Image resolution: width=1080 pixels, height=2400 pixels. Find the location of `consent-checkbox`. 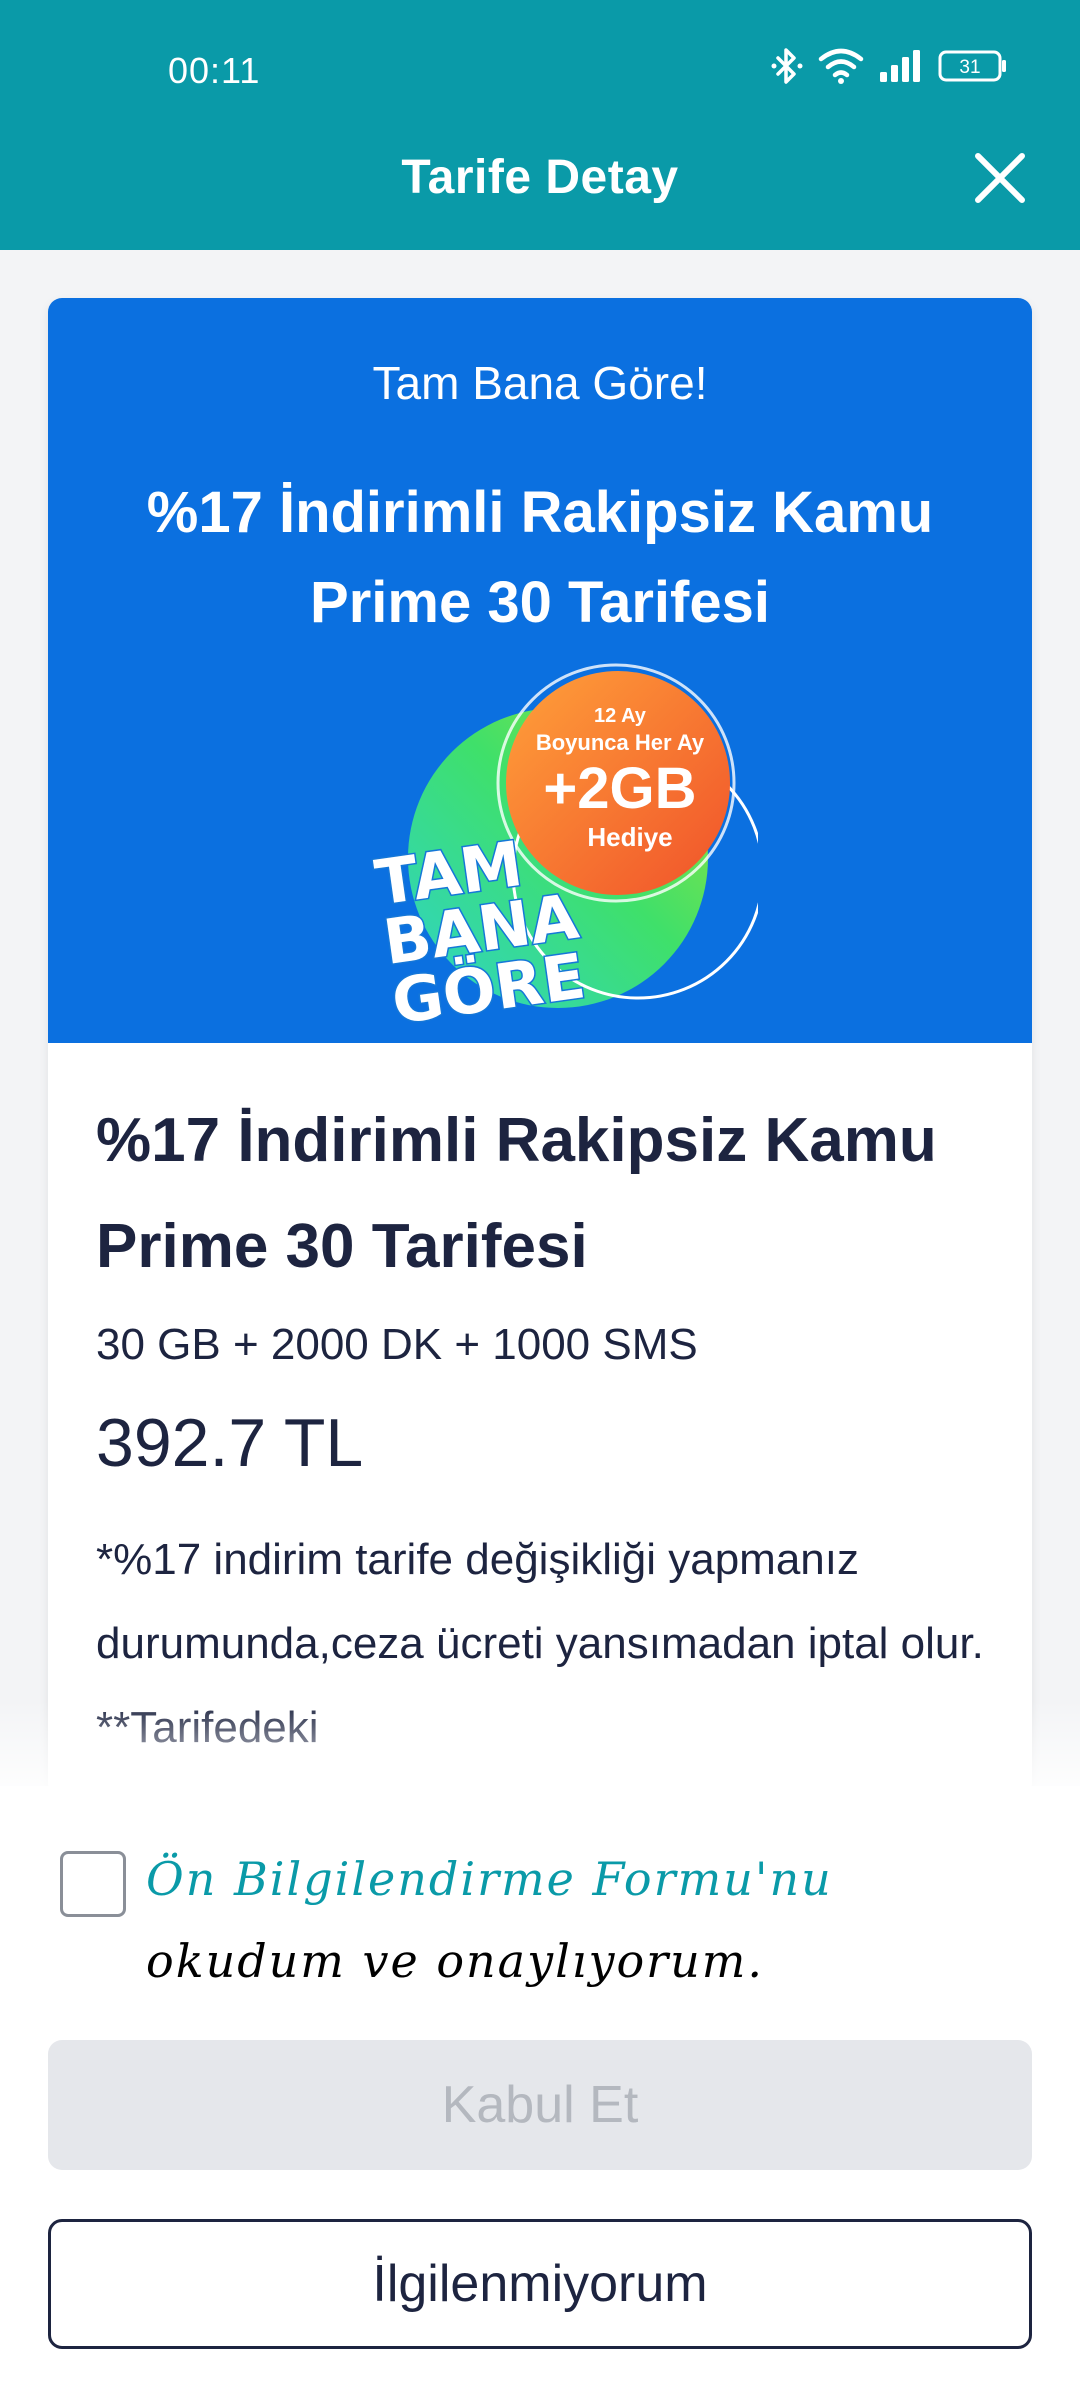

consent-checkbox is located at coordinates (93, 1884).